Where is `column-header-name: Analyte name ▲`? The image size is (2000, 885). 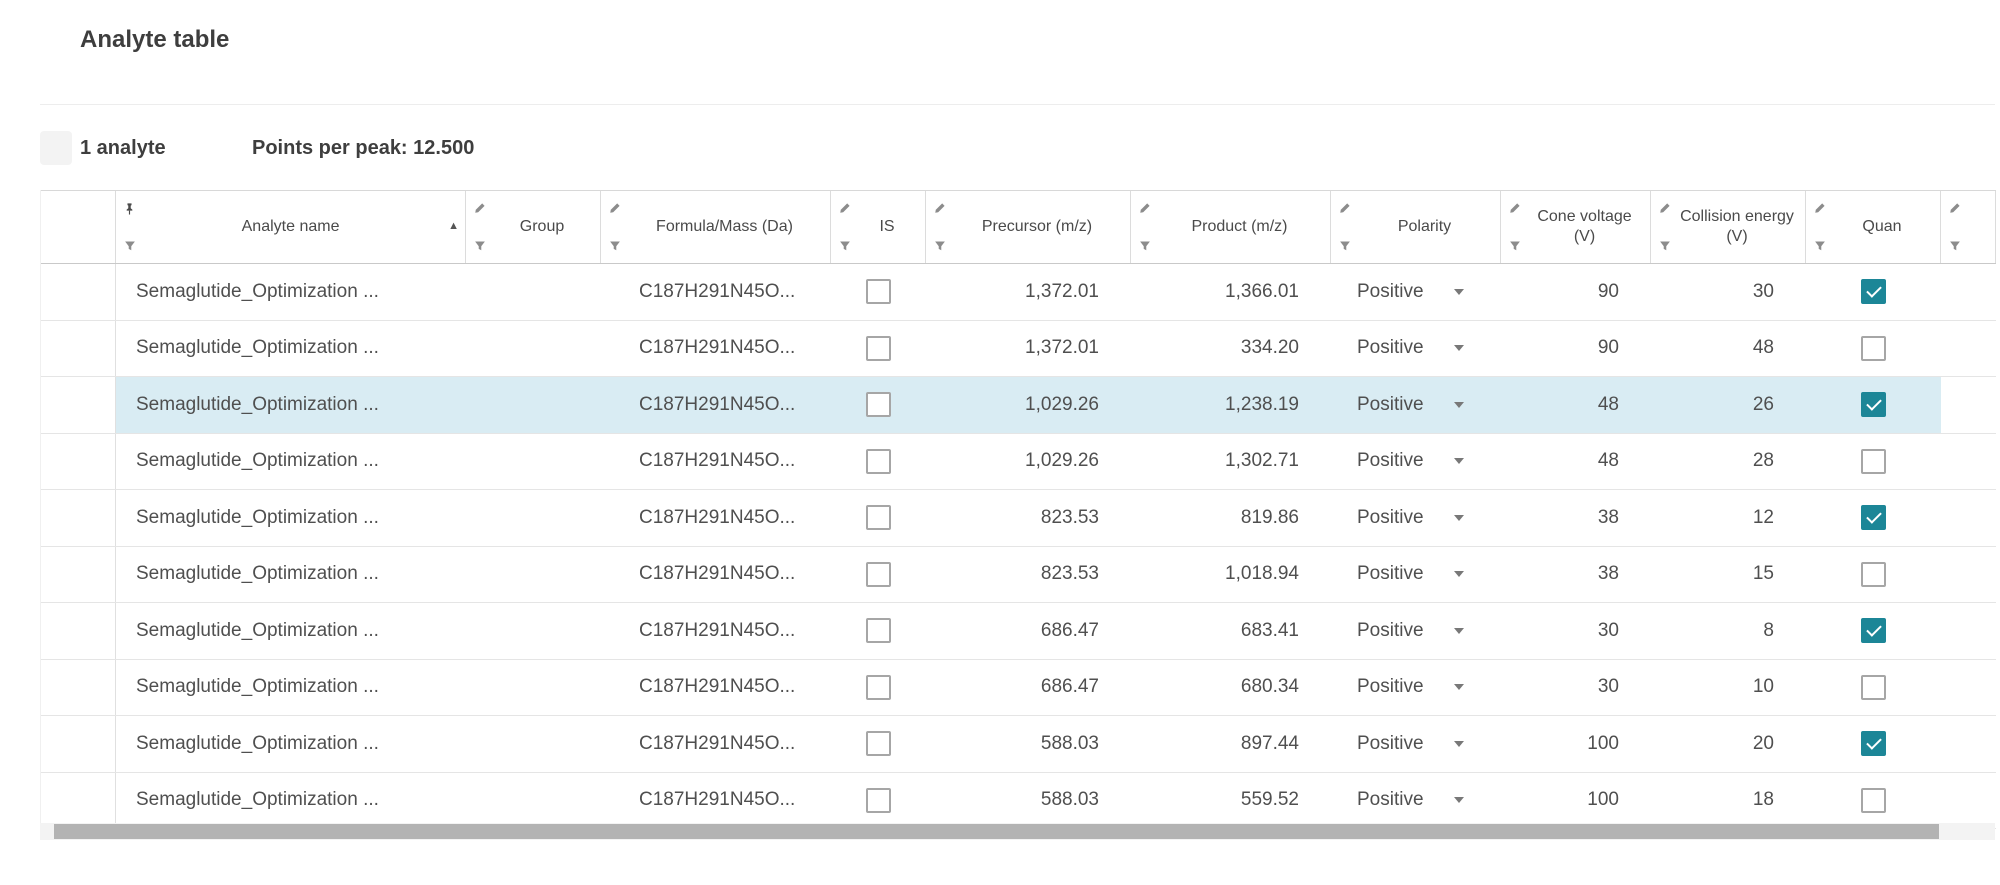 column-header-name: Analyte name ▲ is located at coordinates (291, 227).